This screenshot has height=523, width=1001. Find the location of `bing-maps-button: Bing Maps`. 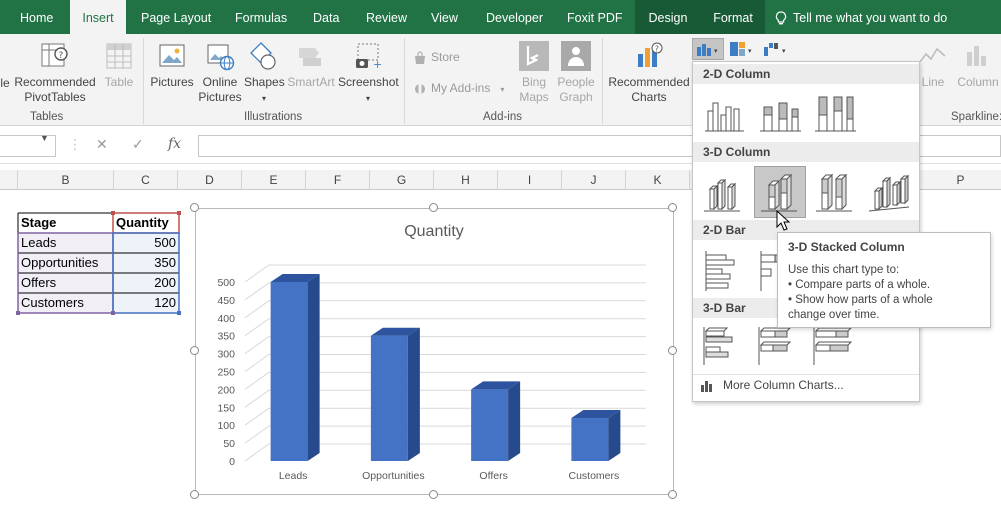

bing-maps-button: Bing Maps is located at coordinates (534, 72).